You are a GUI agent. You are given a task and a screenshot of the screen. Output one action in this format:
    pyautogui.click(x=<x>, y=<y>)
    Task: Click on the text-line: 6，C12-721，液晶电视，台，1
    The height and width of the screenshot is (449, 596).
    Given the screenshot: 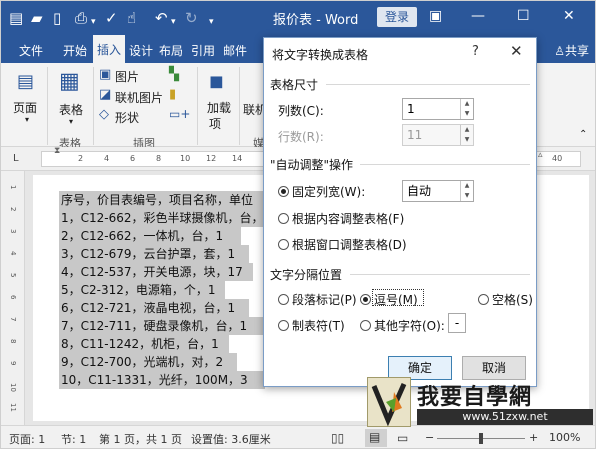 What is the action you would take?
    pyautogui.click(x=154, y=308)
    